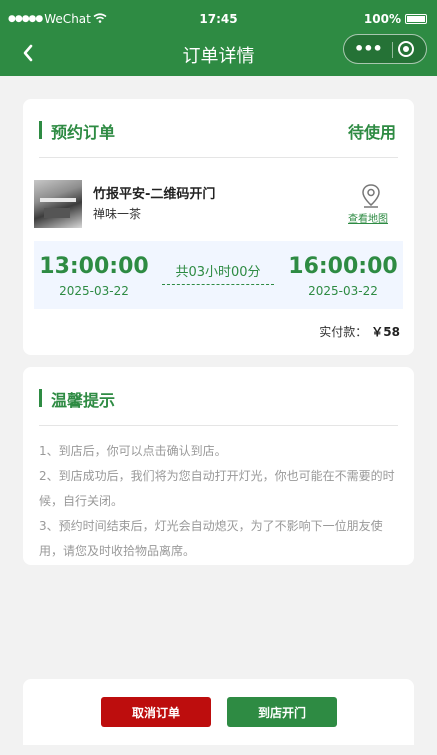 The height and width of the screenshot is (755, 437). I want to click on close-target-icon, so click(406, 49).